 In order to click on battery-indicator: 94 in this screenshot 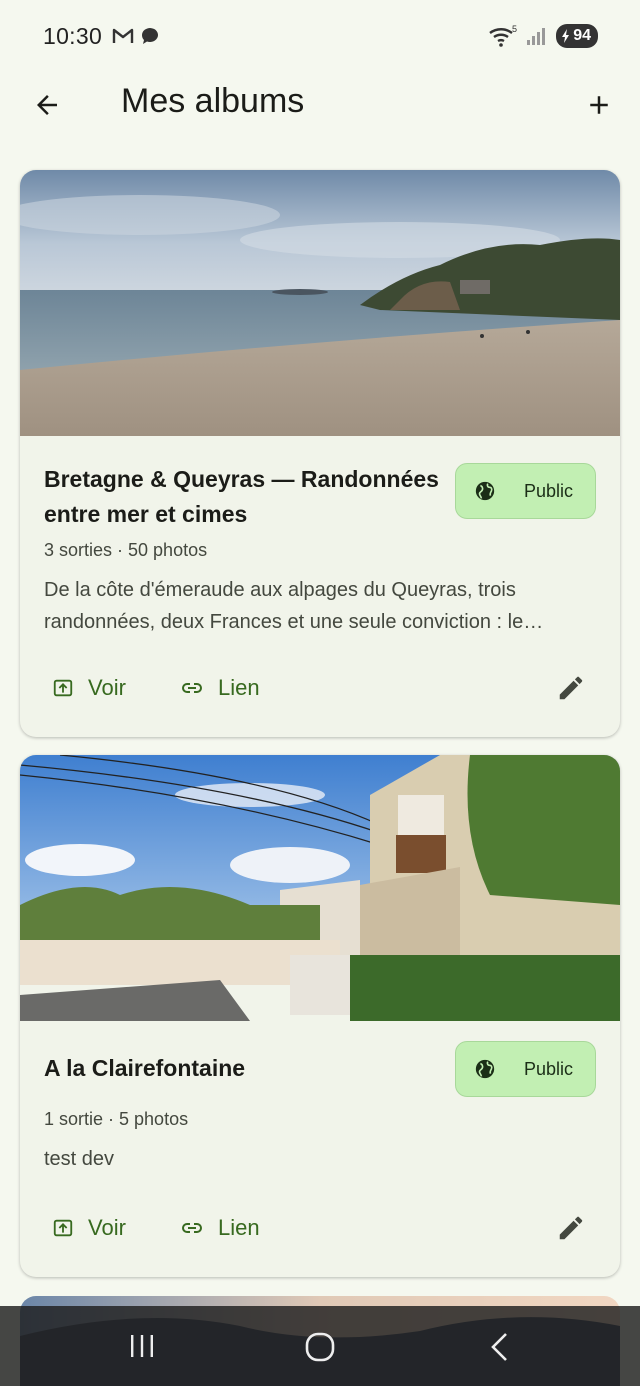, I will do `click(577, 36)`.